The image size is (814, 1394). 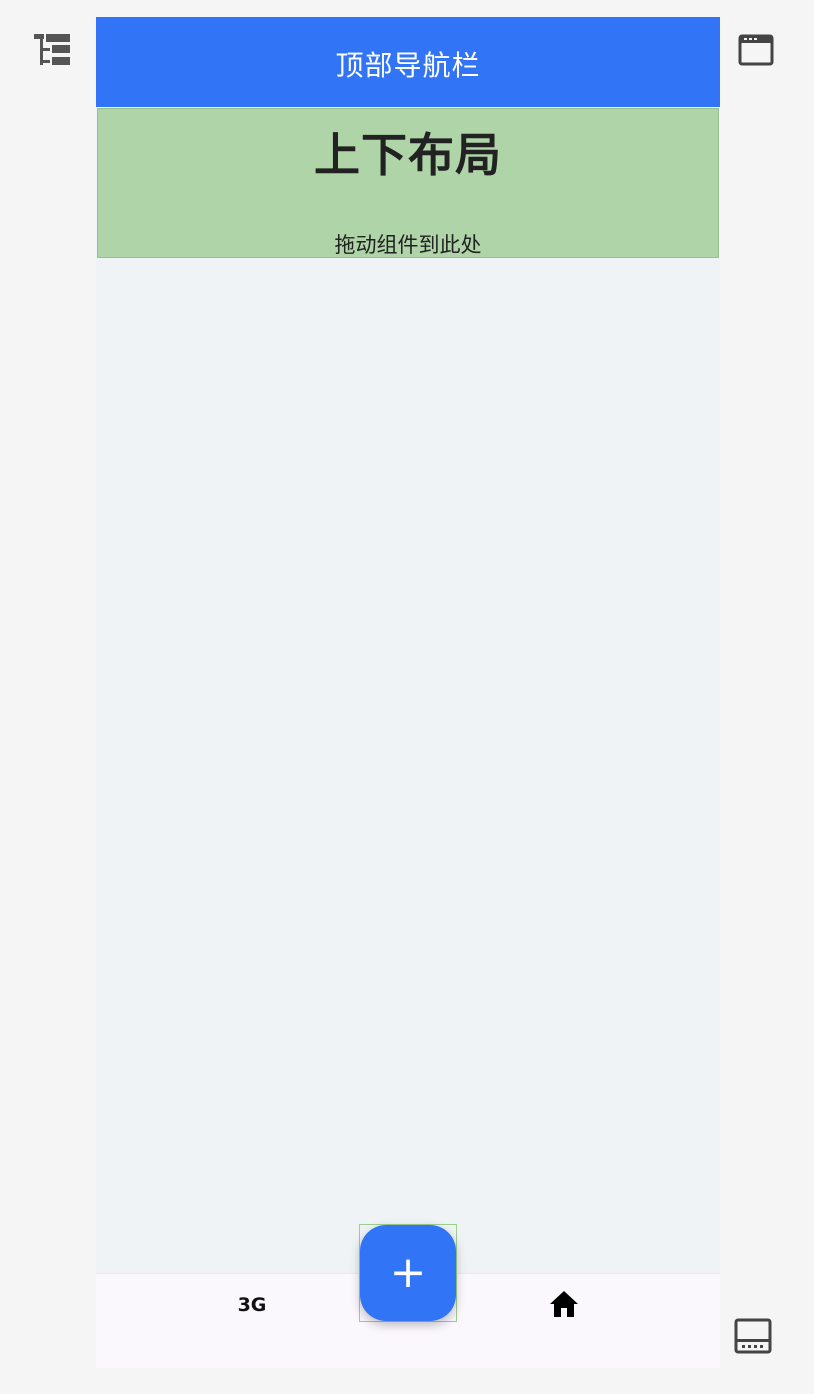 I want to click on vertical-layout-container: 上下布局 拖动组件到此处, so click(x=408, y=183).